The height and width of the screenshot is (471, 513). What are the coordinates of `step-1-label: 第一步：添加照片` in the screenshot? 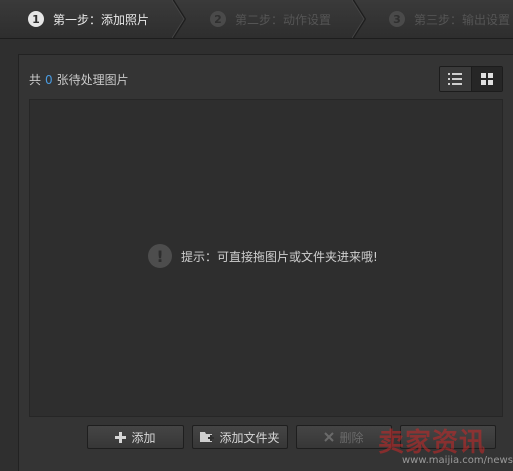 It's located at (101, 19).